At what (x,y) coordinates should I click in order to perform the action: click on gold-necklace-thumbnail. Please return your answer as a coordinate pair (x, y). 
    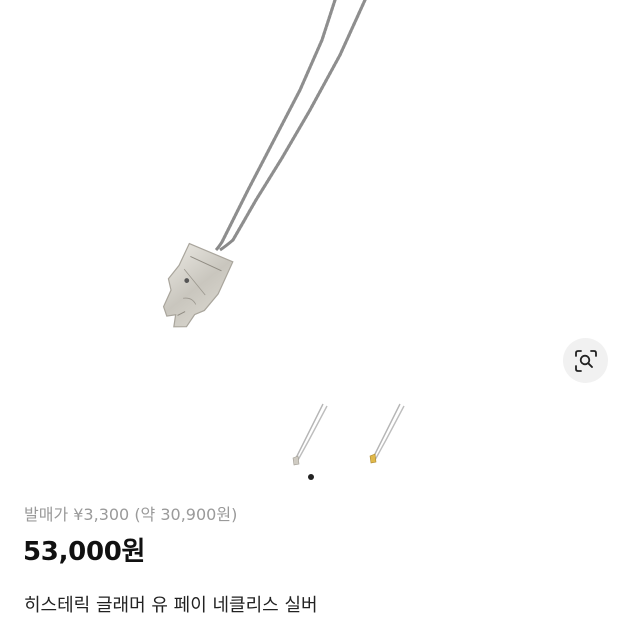
    Looking at the image, I should click on (387, 433).